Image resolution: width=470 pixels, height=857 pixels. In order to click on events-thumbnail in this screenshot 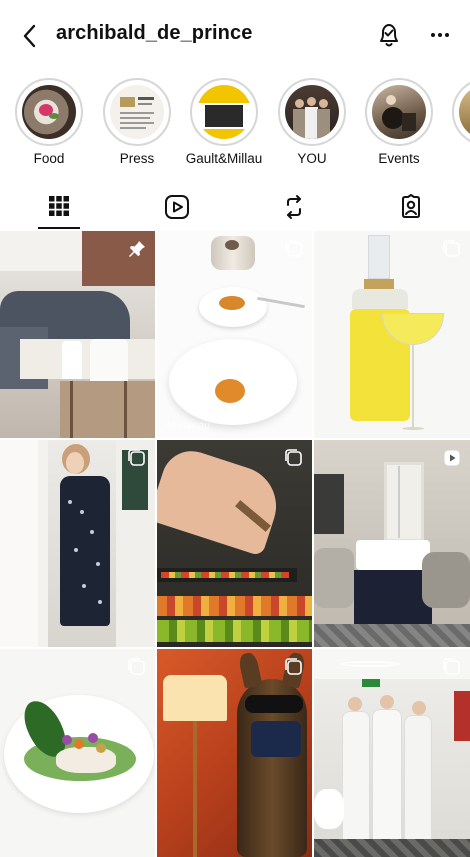, I will do `click(399, 112)`.